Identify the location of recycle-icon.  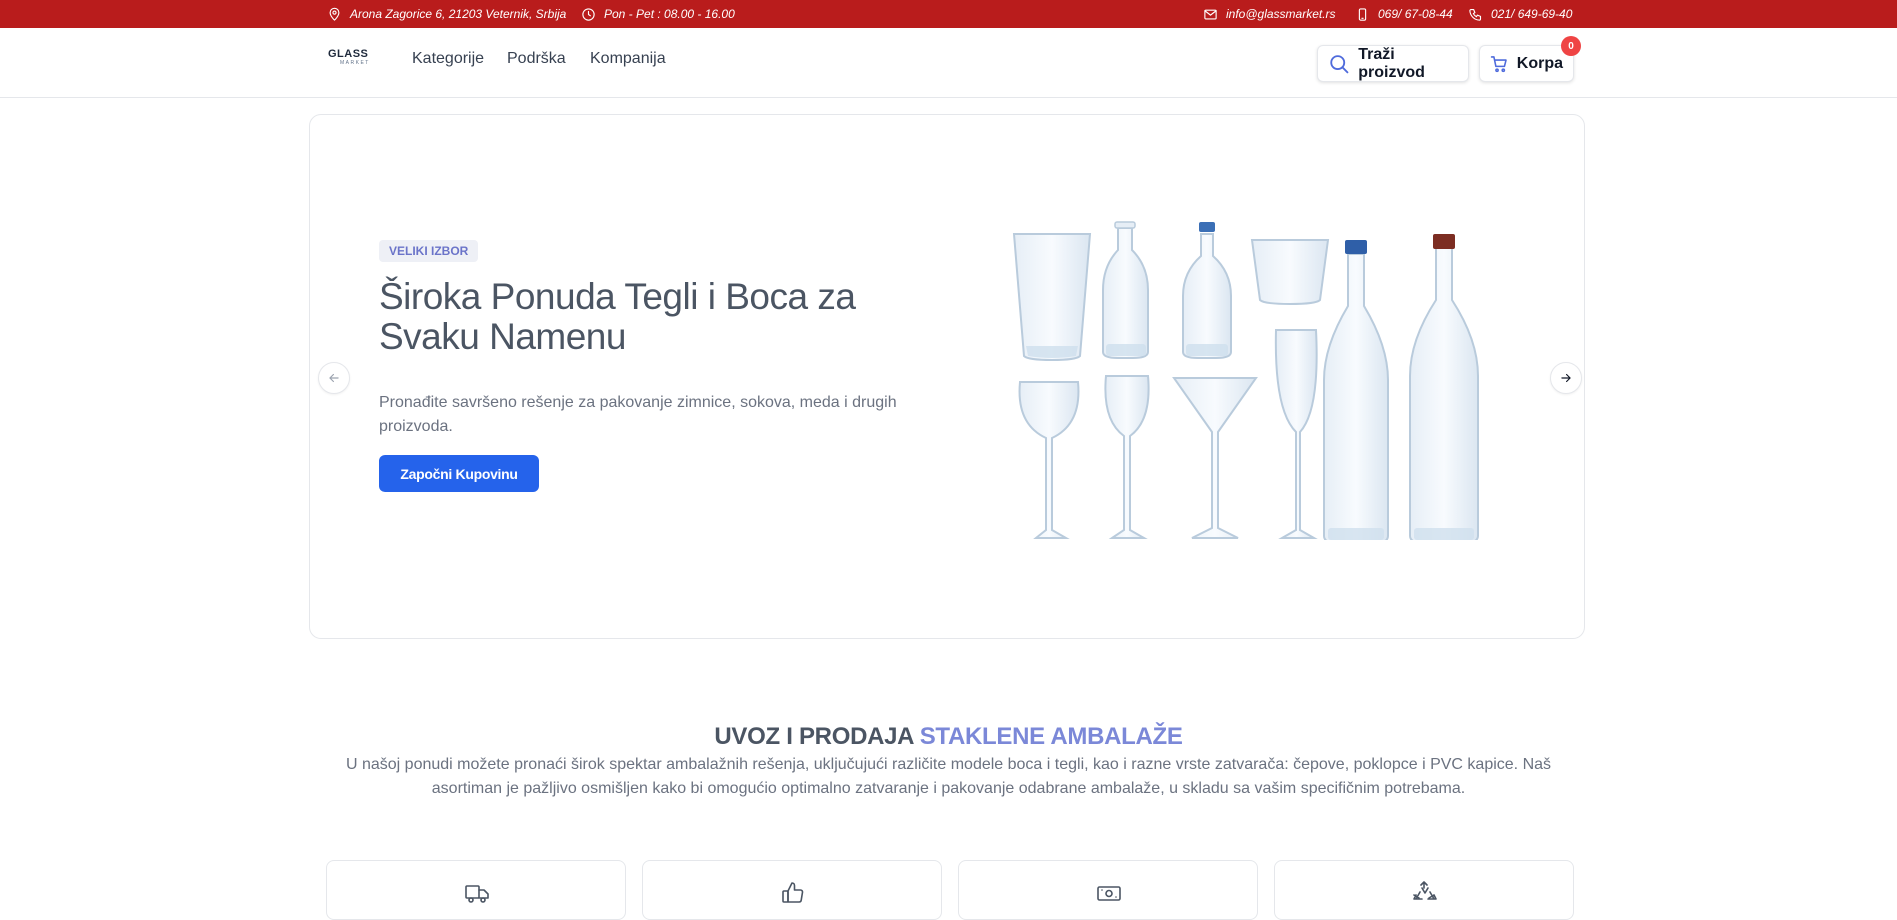
(1425, 890).